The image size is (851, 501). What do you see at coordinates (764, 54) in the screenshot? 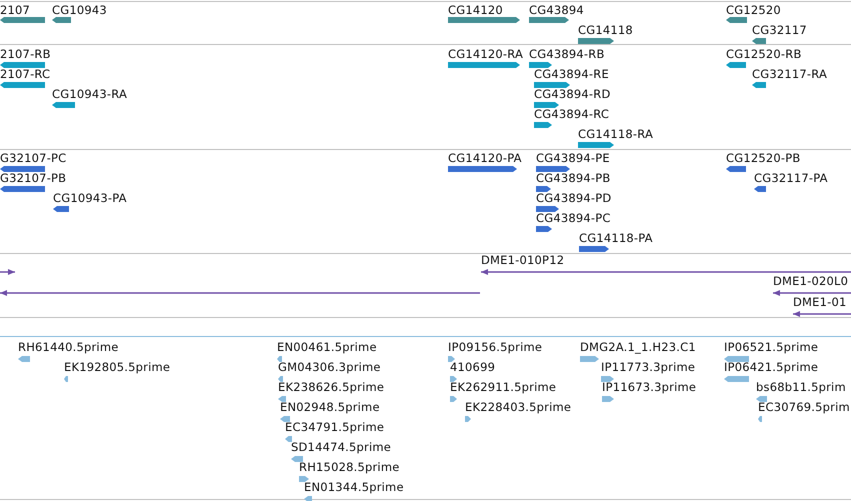
I see `feature-label: CG12520-RB` at bounding box center [764, 54].